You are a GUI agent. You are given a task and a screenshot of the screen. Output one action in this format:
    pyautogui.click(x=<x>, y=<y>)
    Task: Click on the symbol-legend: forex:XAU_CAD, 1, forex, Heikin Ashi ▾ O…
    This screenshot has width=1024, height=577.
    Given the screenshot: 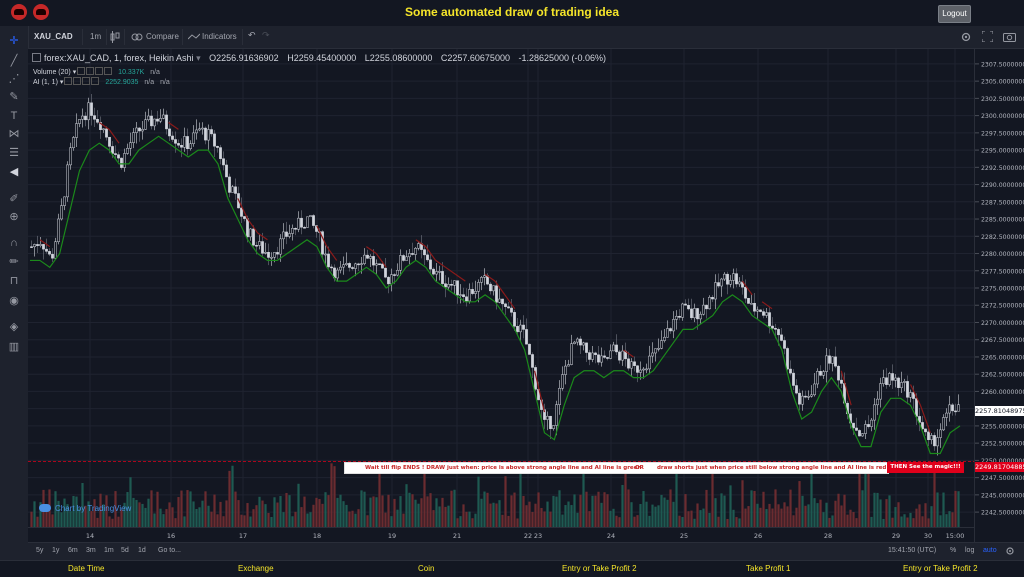 What is the action you would take?
    pyautogui.click(x=319, y=58)
    